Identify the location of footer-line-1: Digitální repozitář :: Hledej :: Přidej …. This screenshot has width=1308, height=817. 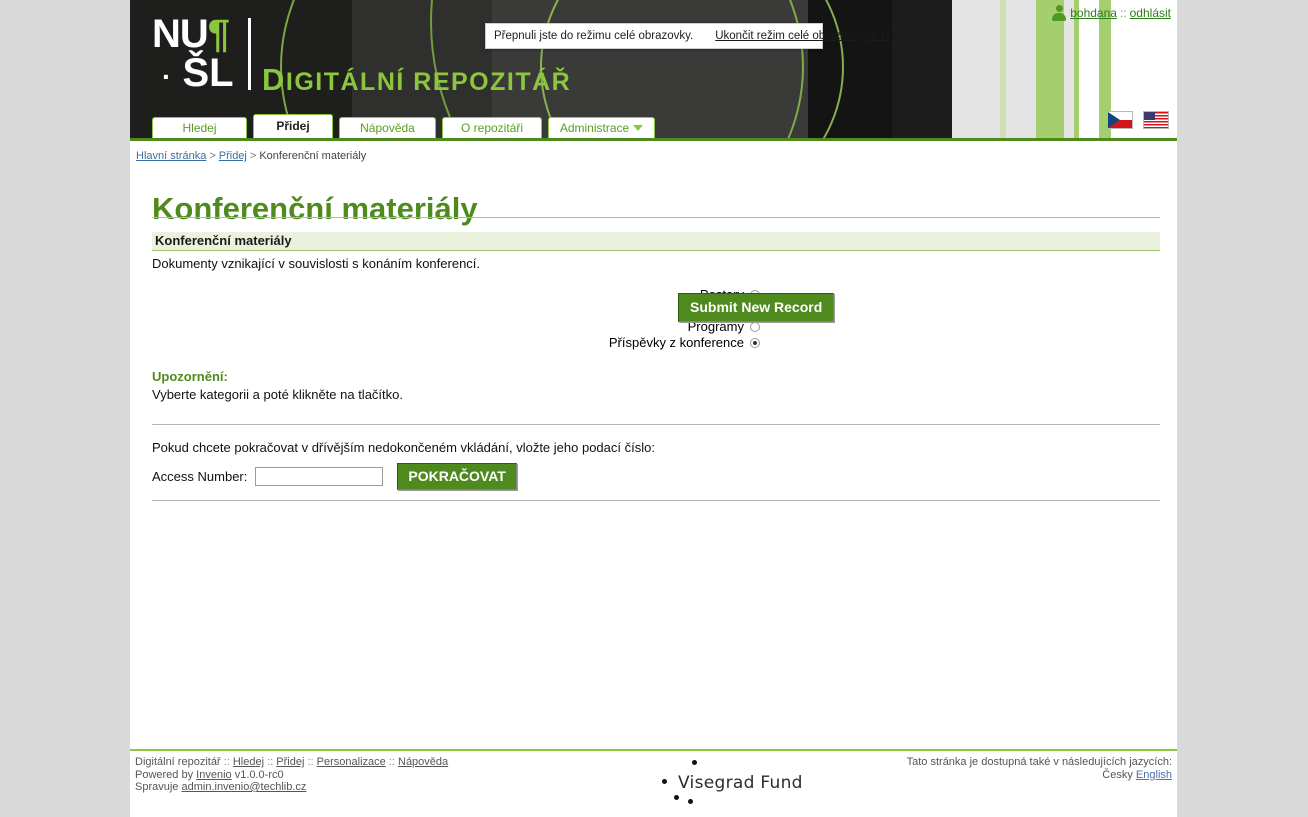
(291, 762).